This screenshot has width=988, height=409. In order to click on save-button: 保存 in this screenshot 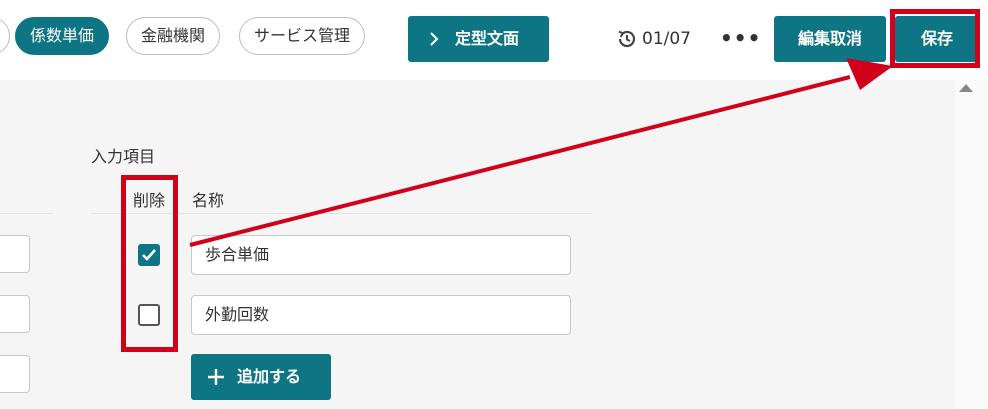, I will do `click(937, 39)`.